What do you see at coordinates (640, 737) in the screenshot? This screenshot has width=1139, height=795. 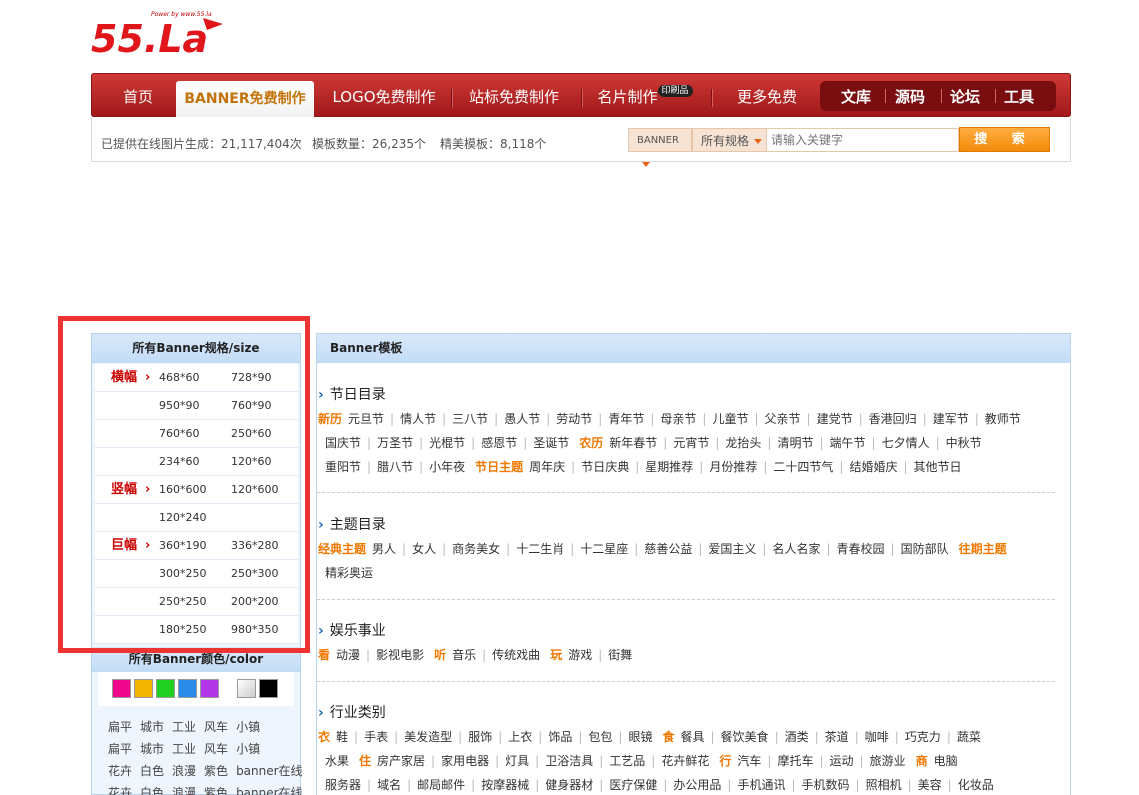 I see `category-link: 眼镜` at bounding box center [640, 737].